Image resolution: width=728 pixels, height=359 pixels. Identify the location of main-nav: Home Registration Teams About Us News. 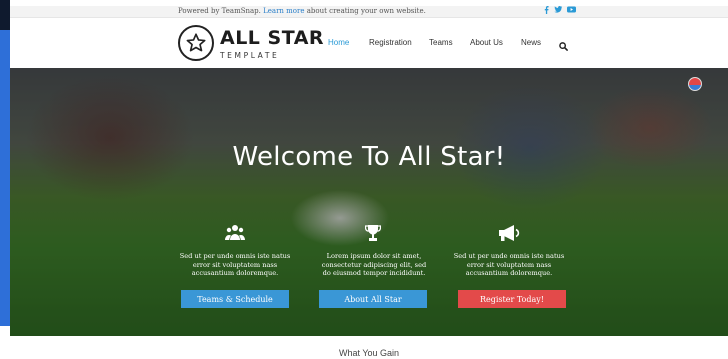
(369, 44).